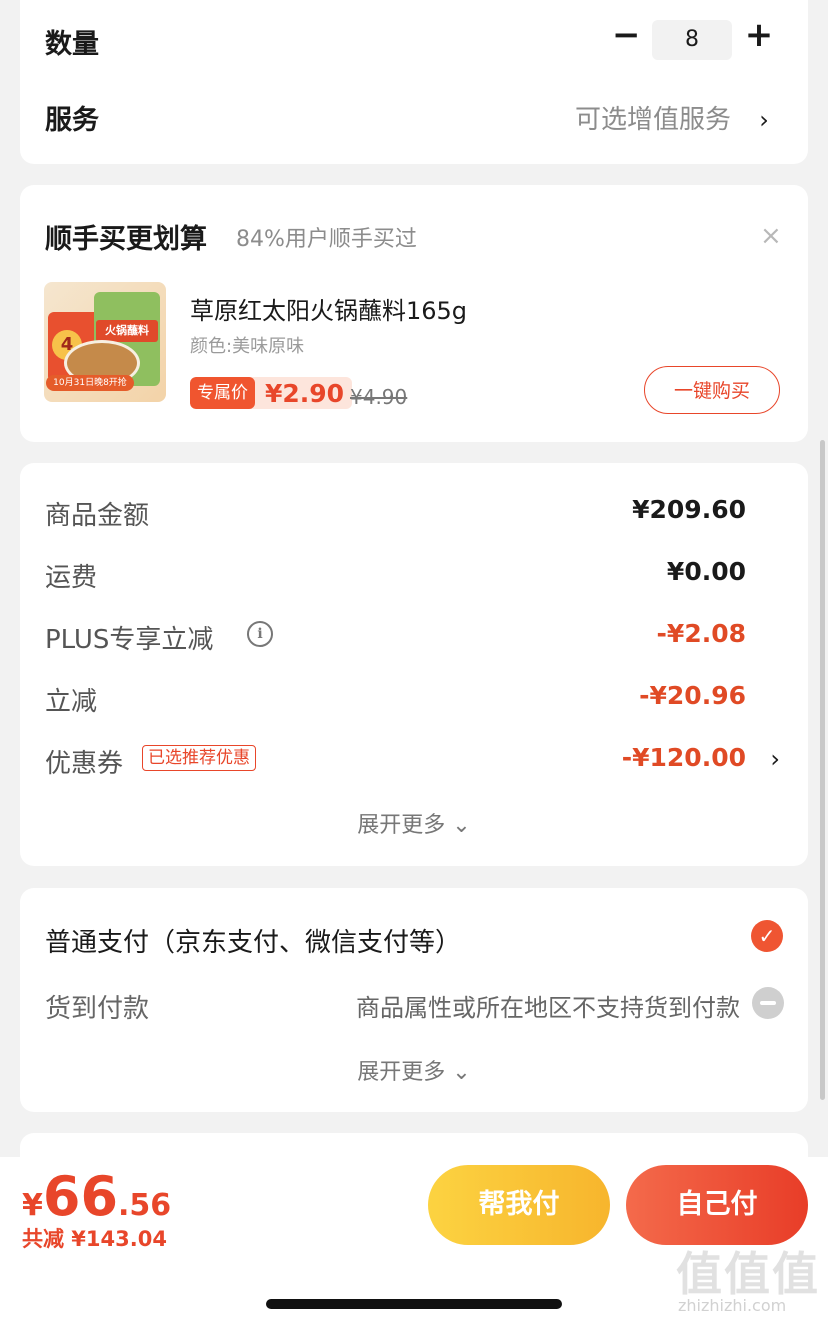 This screenshot has width=828, height=1325. I want to click on close-icon: ×, so click(771, 236).